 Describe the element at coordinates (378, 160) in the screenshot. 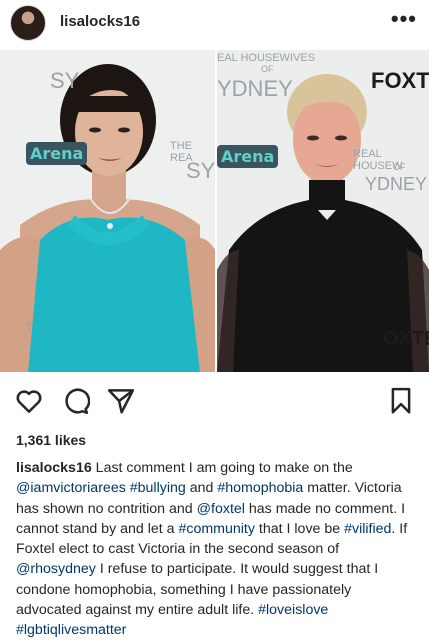

I see `bg-text: REAL HOUSEW` at that location.